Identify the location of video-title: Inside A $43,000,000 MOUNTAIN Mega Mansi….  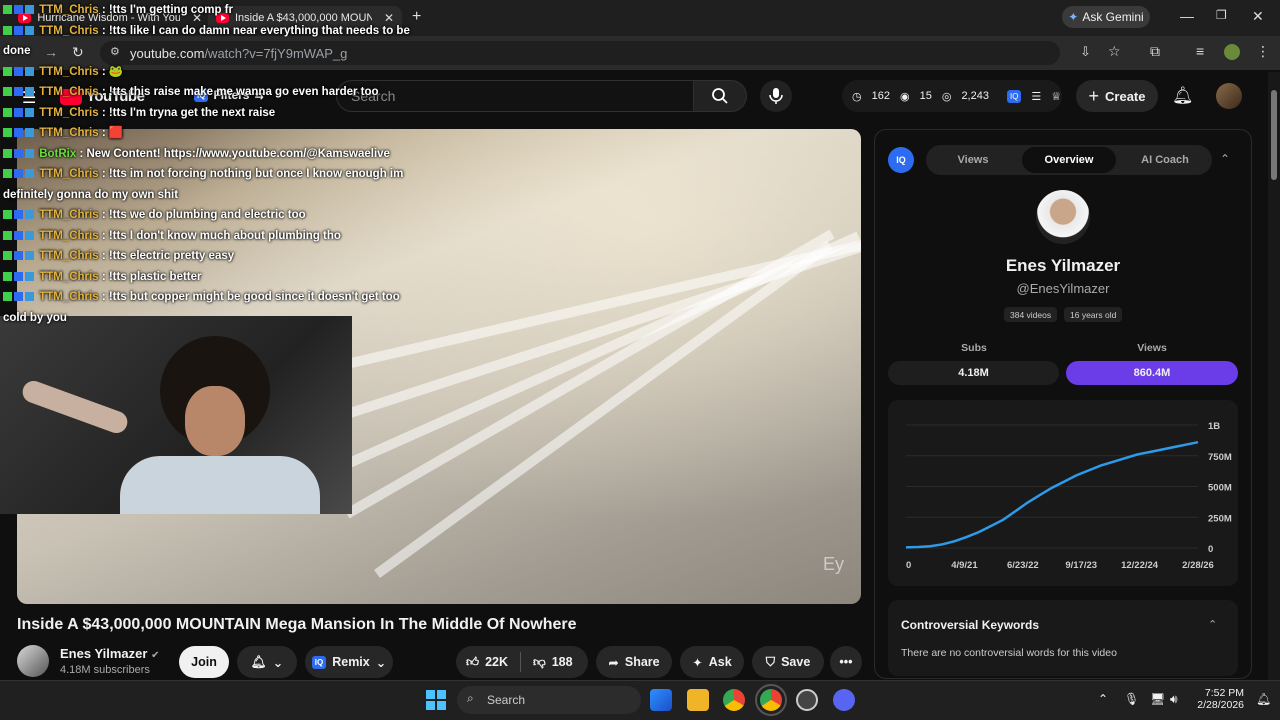
(297, 624).